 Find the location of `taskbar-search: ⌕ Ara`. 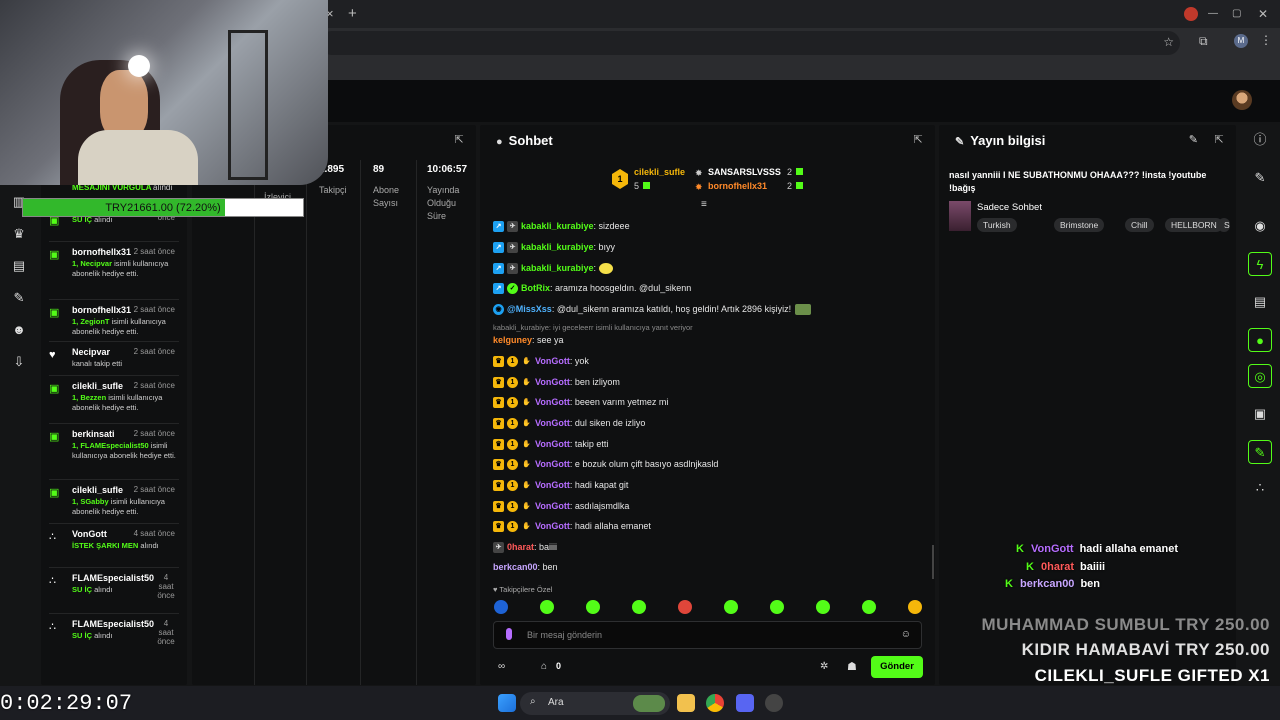

taskbar-search: ⌕ Ara is located at coordinates (595, 703).